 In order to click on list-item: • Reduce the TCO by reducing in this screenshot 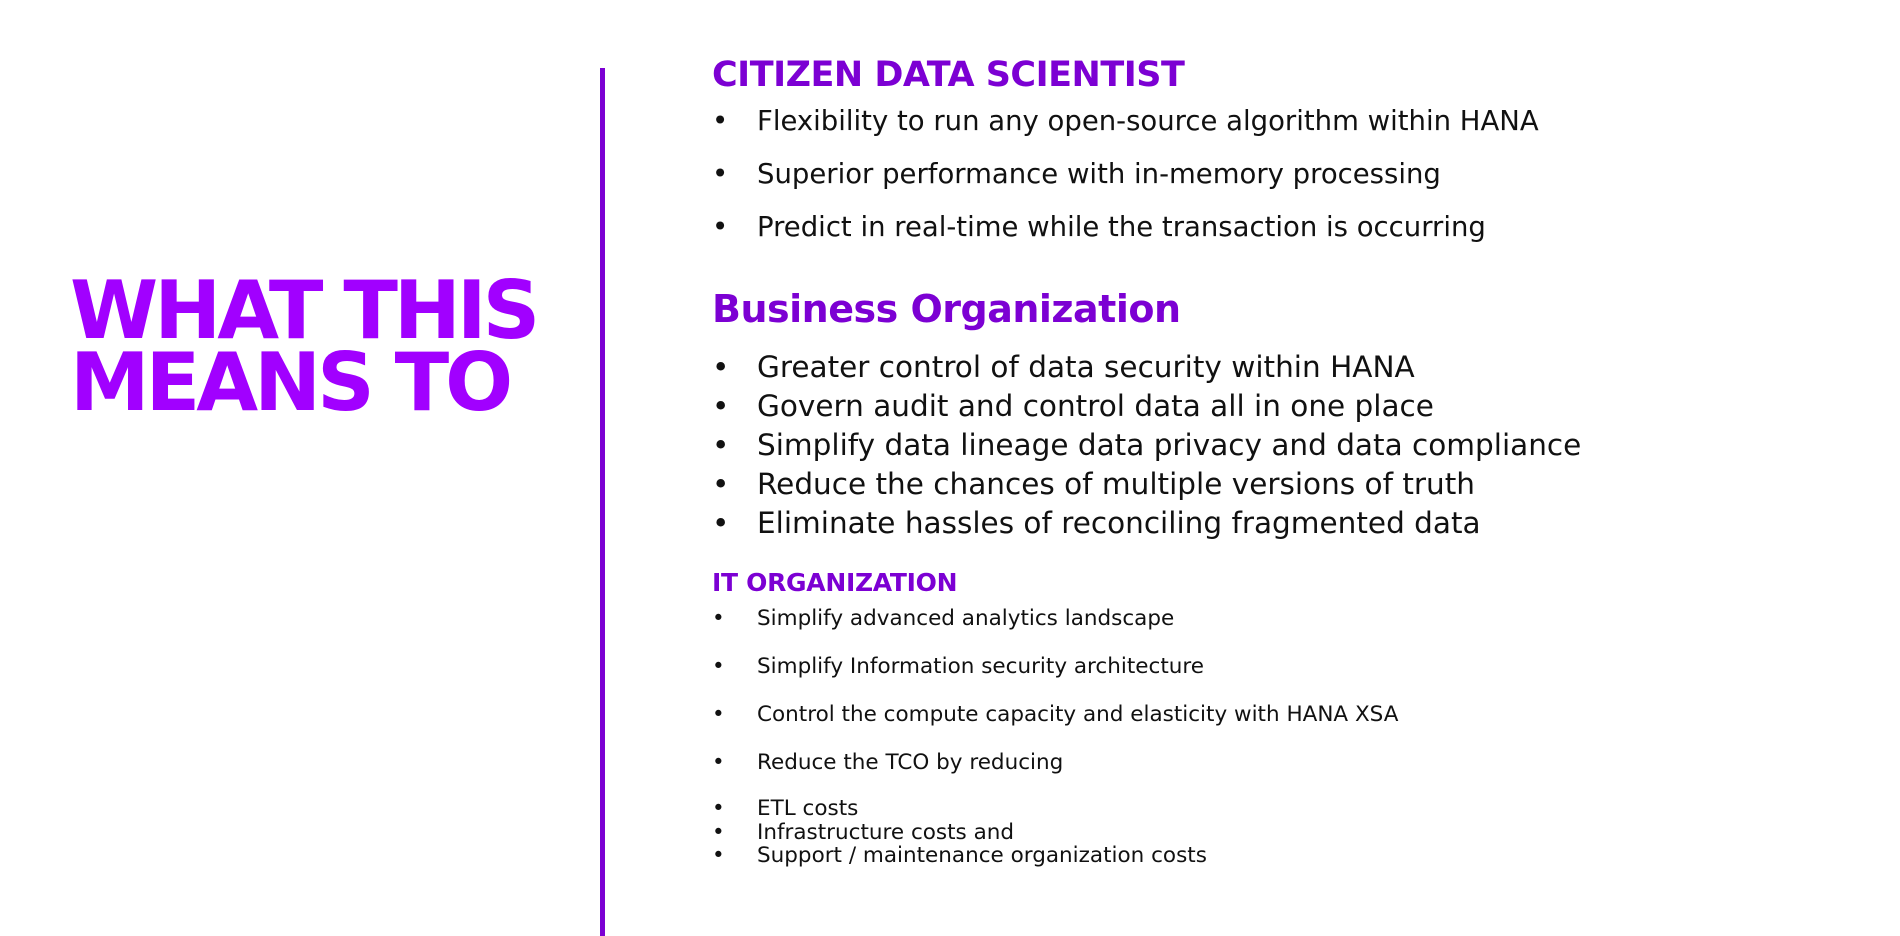, I will do `click(1287, 773)`.